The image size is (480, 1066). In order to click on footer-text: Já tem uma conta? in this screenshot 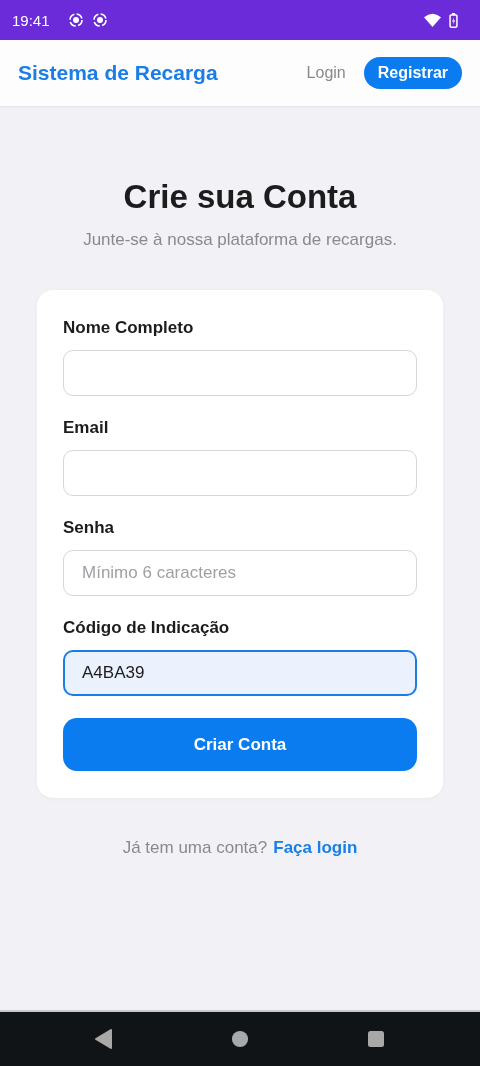, I will do `click(195, 848)`.